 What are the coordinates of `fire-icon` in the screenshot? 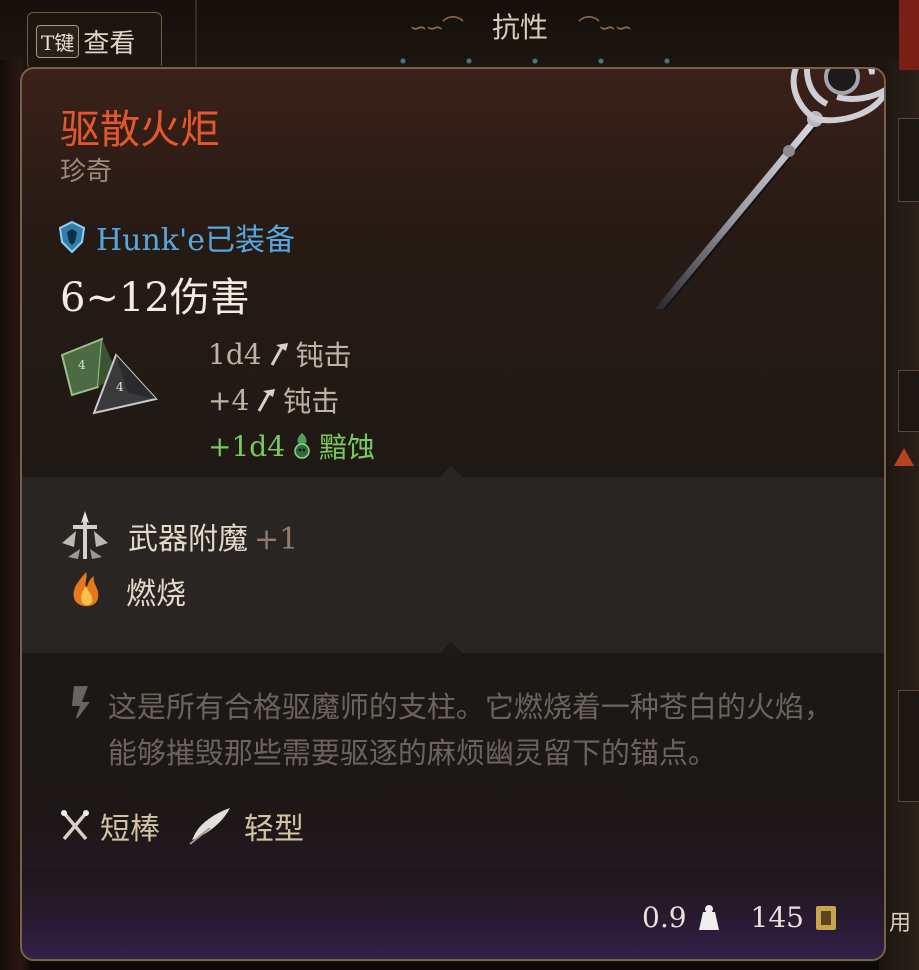 It's located at (86, 589).